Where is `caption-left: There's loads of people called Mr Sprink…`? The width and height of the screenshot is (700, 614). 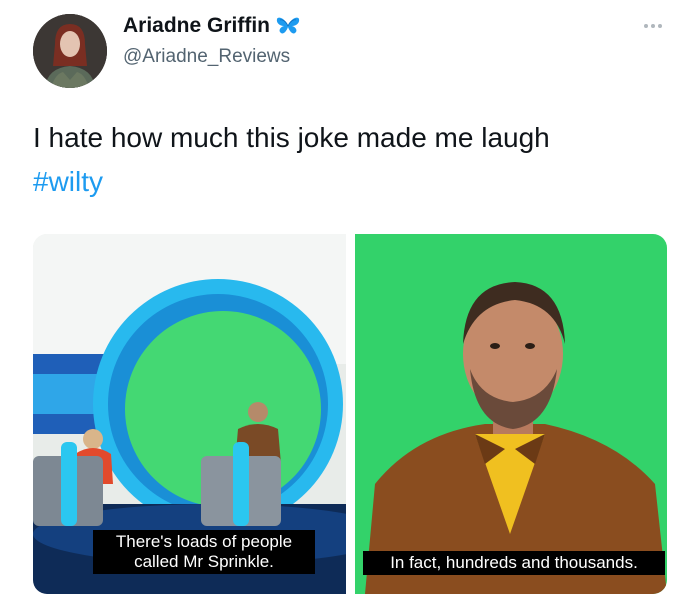 caption-left: There's loads of people called Mr Sprink… is located at coordinates (204, 552).